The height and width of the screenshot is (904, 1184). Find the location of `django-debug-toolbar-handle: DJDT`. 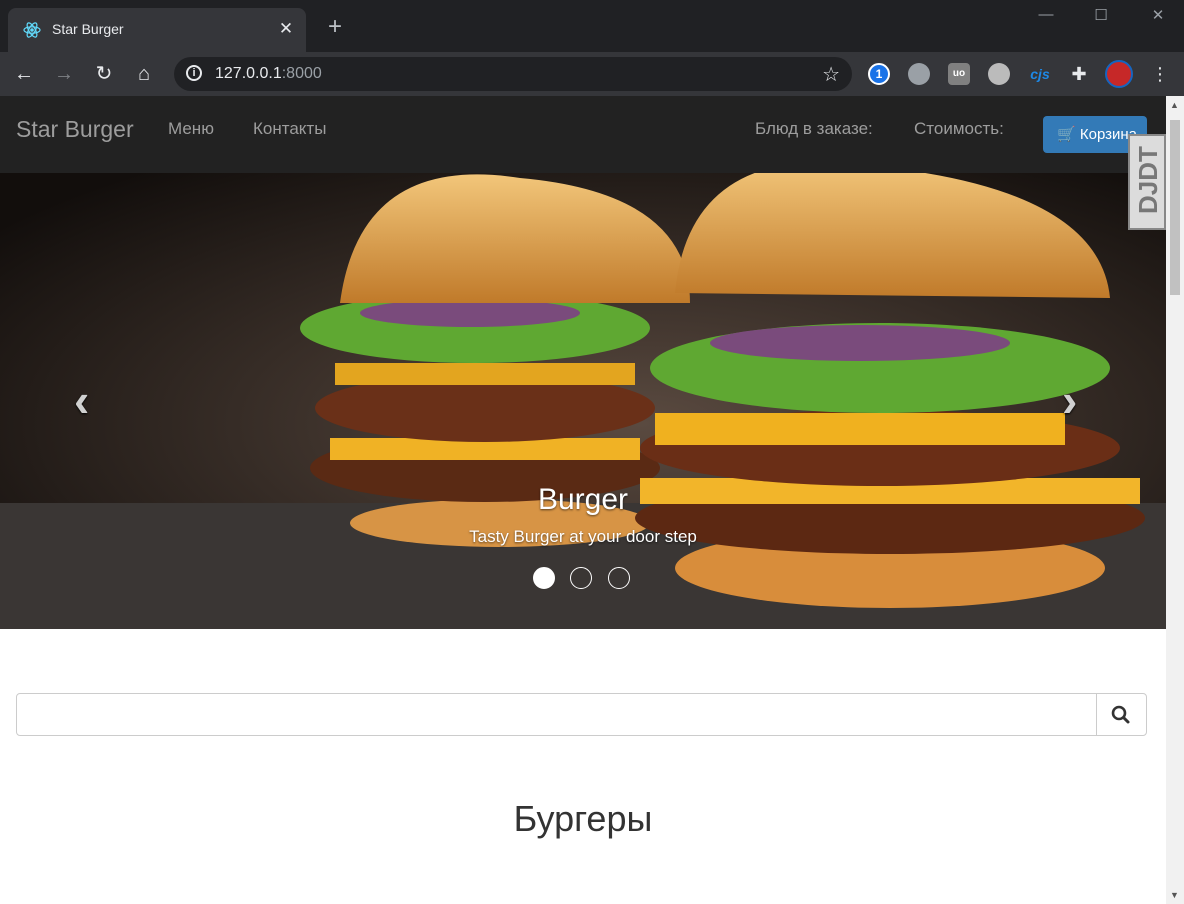

django-debug-toolbar-handle: DJDT is located at coordinates (1147, 182).